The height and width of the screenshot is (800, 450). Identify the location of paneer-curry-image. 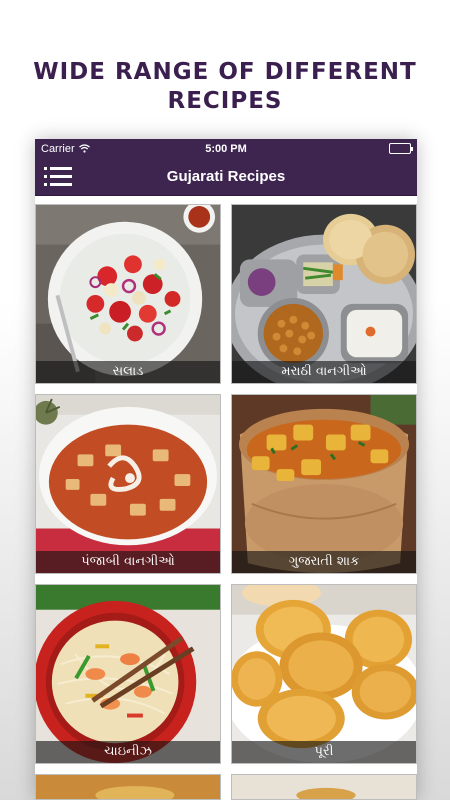
(128, 484).